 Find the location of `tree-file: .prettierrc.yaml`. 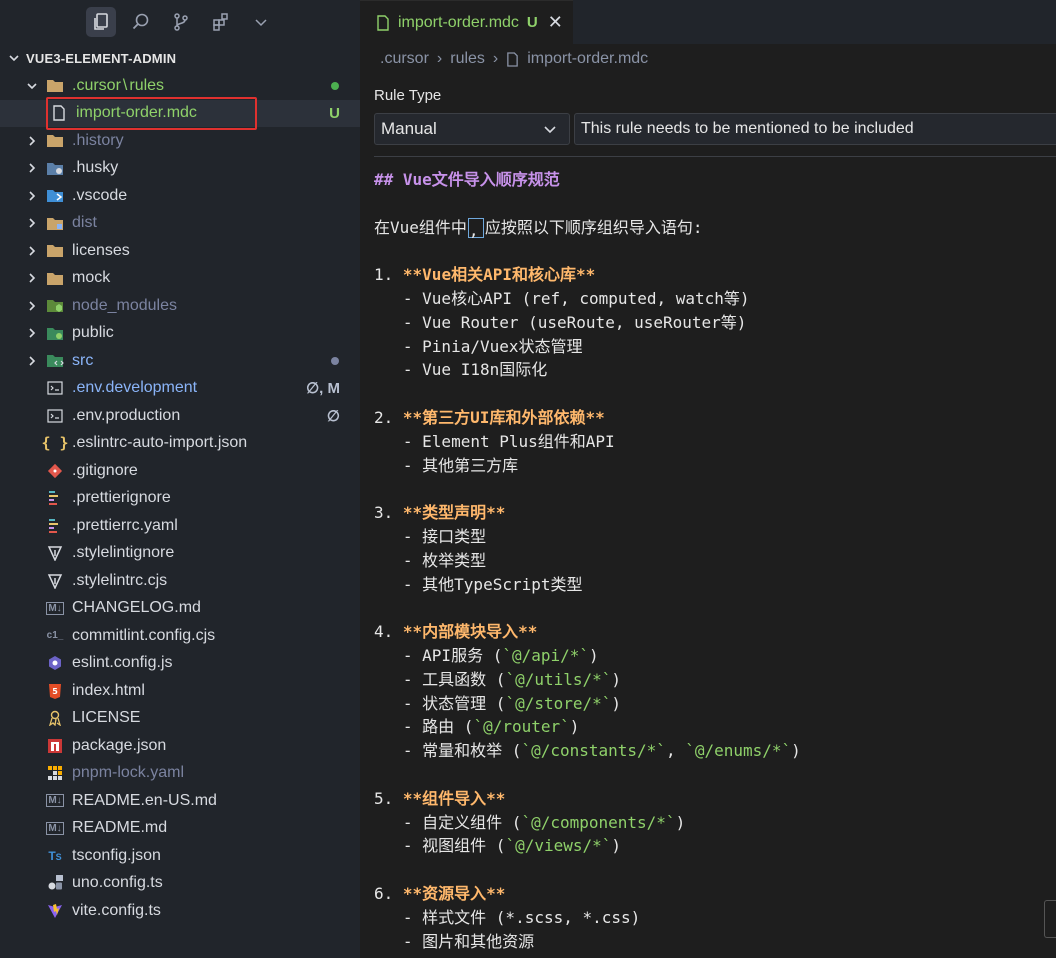

tree-file: .prettierrc.yaml is located at coordinates (180, 526).